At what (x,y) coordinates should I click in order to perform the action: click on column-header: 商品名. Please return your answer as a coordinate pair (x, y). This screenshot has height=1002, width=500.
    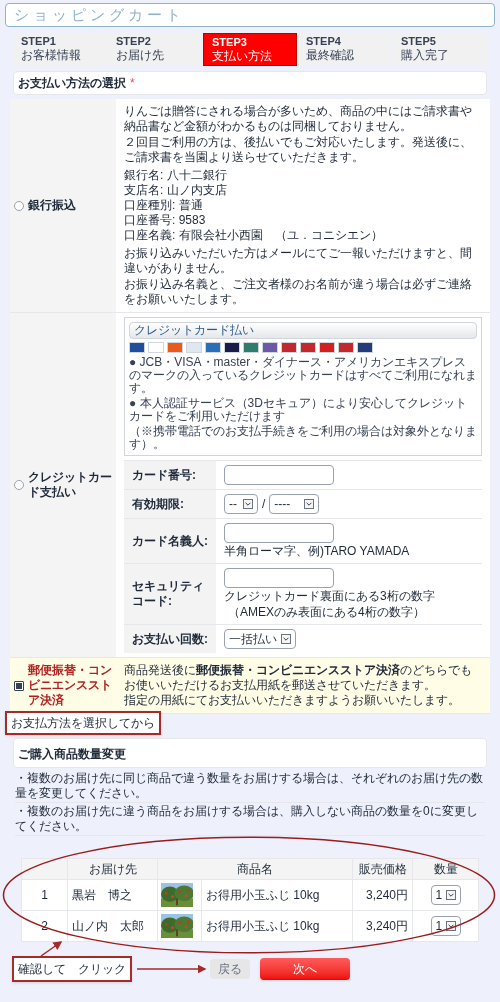
    Looking at the image, I should click on (255, 869).